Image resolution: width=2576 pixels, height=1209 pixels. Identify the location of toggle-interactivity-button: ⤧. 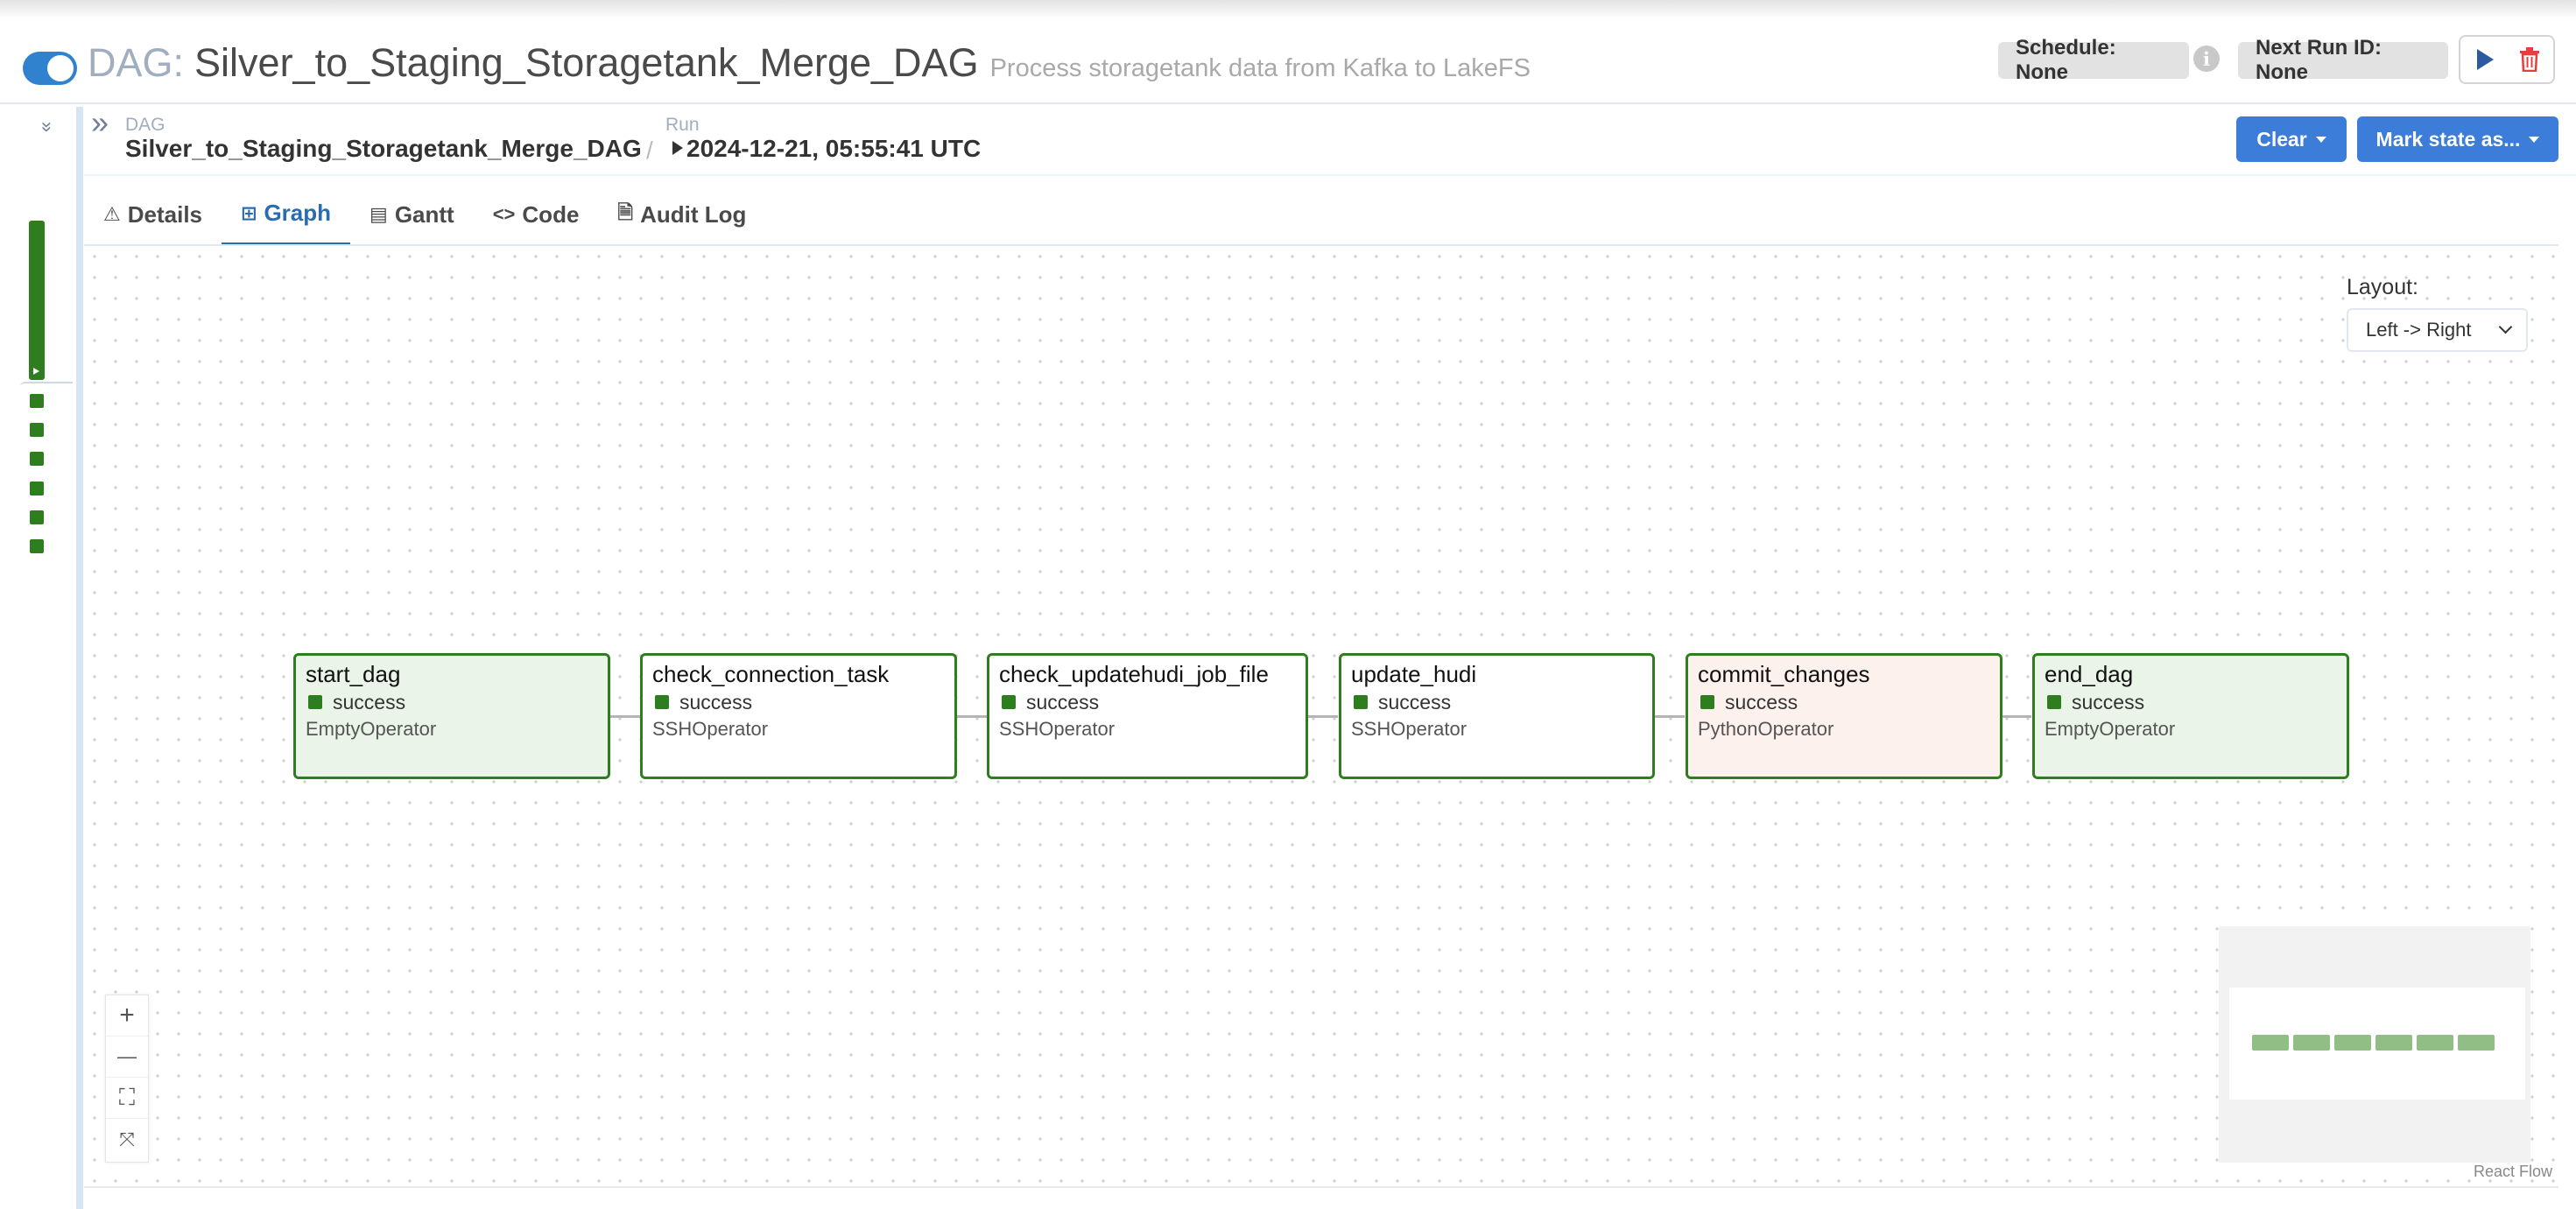
(127, 1139).